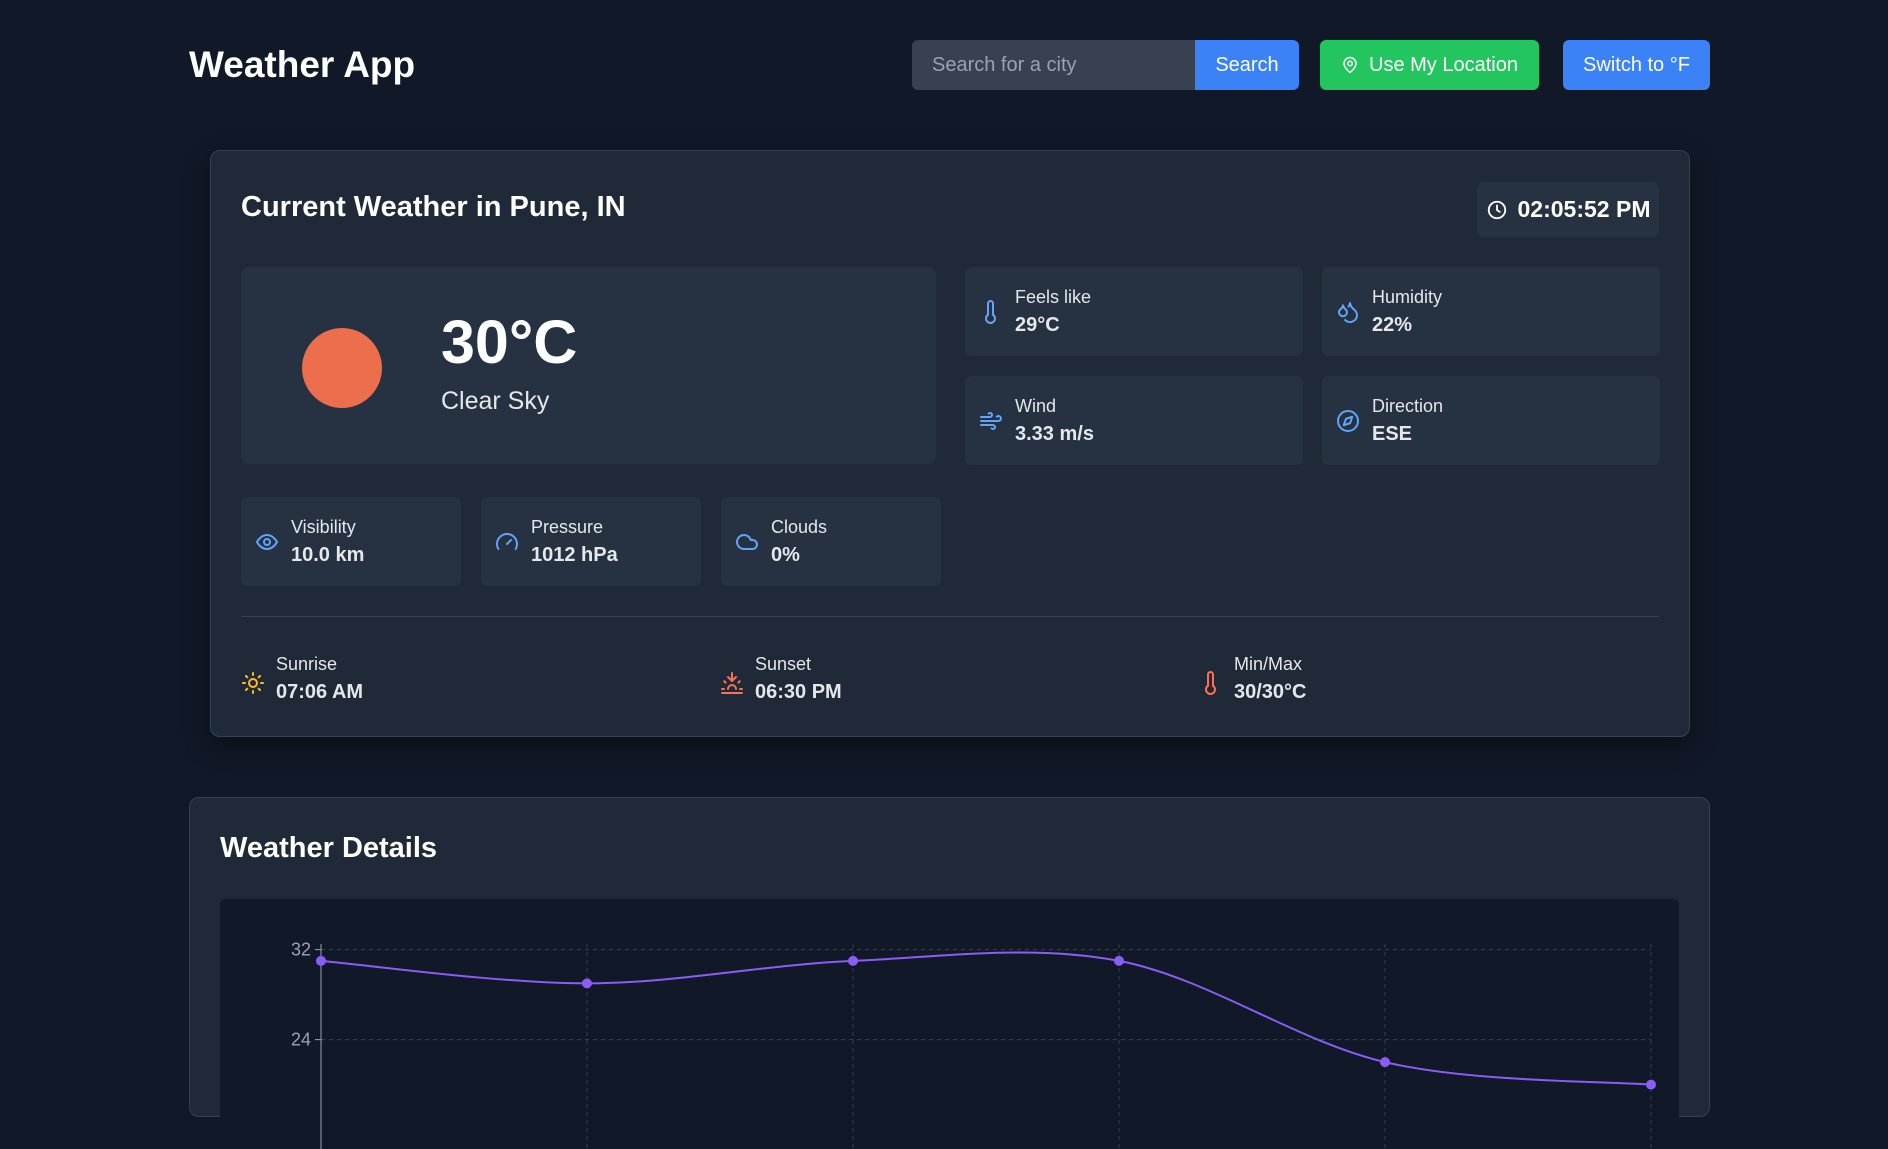 Image resolution: width=1888 pixels, height=1149 pixels. Describe the element at coordinates (342, 368) in the screenshot. I see `sun-icon` at that location.